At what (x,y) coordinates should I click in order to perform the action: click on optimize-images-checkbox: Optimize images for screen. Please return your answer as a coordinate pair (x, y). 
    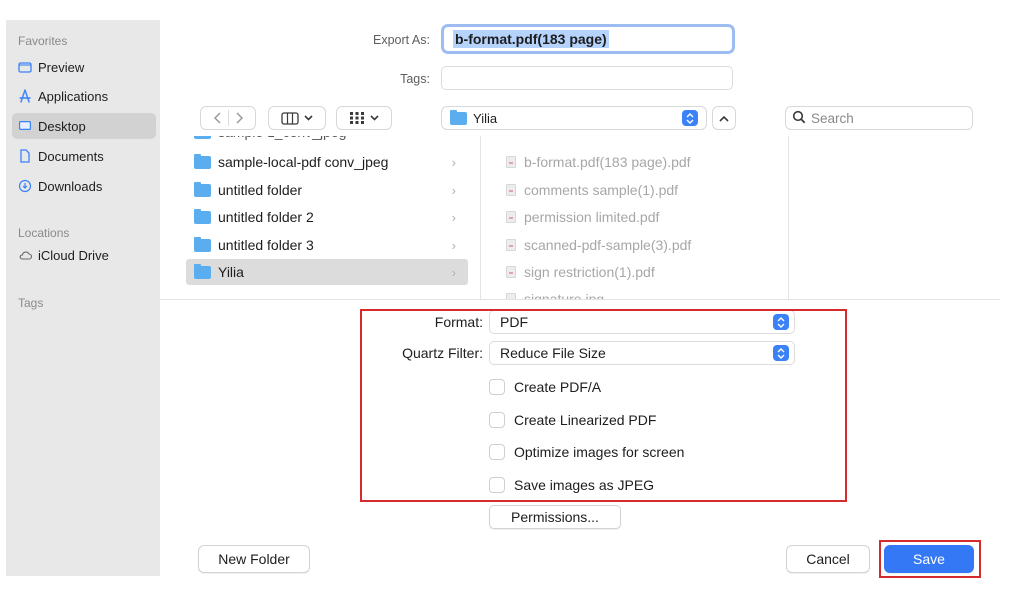
    Looking at the image, I should click on (586, 452).